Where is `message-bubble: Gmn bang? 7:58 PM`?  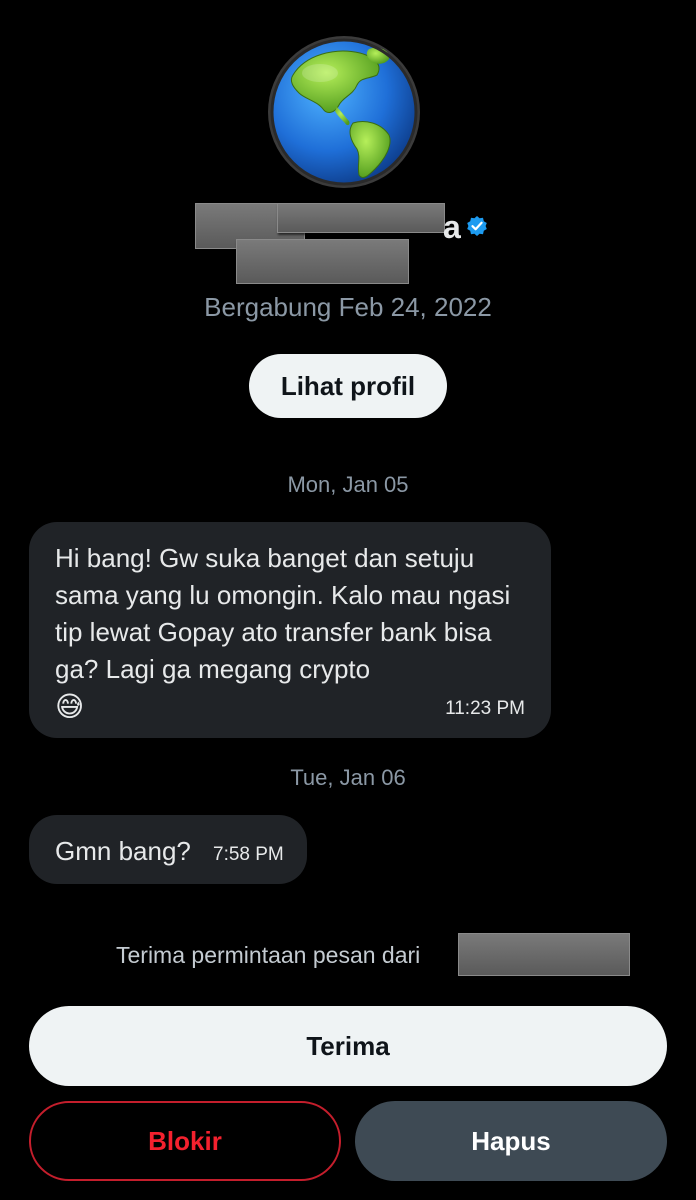
message-bubble: Gmn bang? 7:58 PM is located at coordinates (168, 849).